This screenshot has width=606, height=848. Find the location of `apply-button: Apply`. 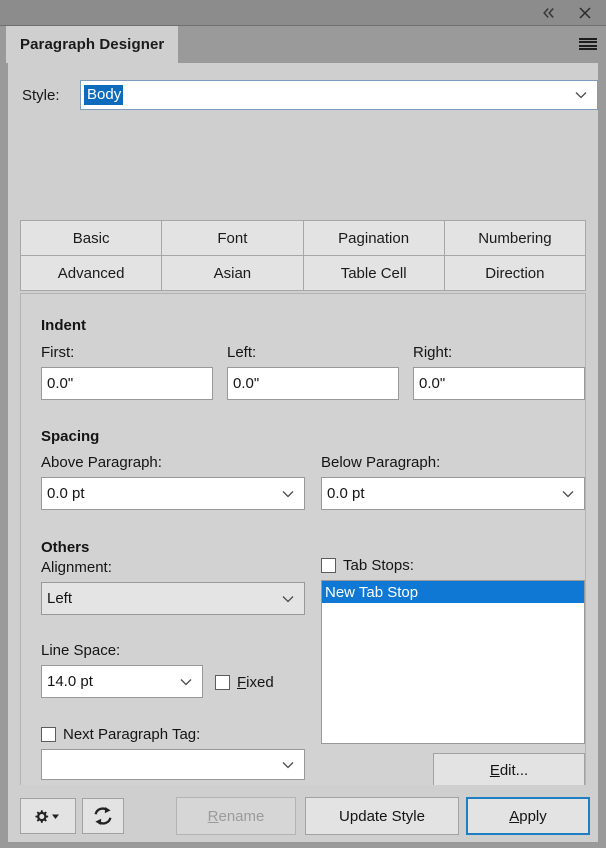

apply-button: Apply is located at coordinates (528, 816).